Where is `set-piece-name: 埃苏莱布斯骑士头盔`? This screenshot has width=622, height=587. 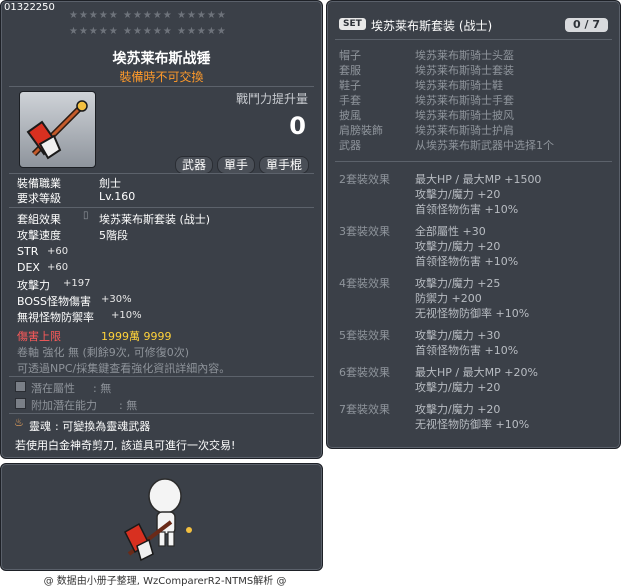 set-piece-name: 埃苏莱布斯骑士头盔 is located at coordinates (464, 55).